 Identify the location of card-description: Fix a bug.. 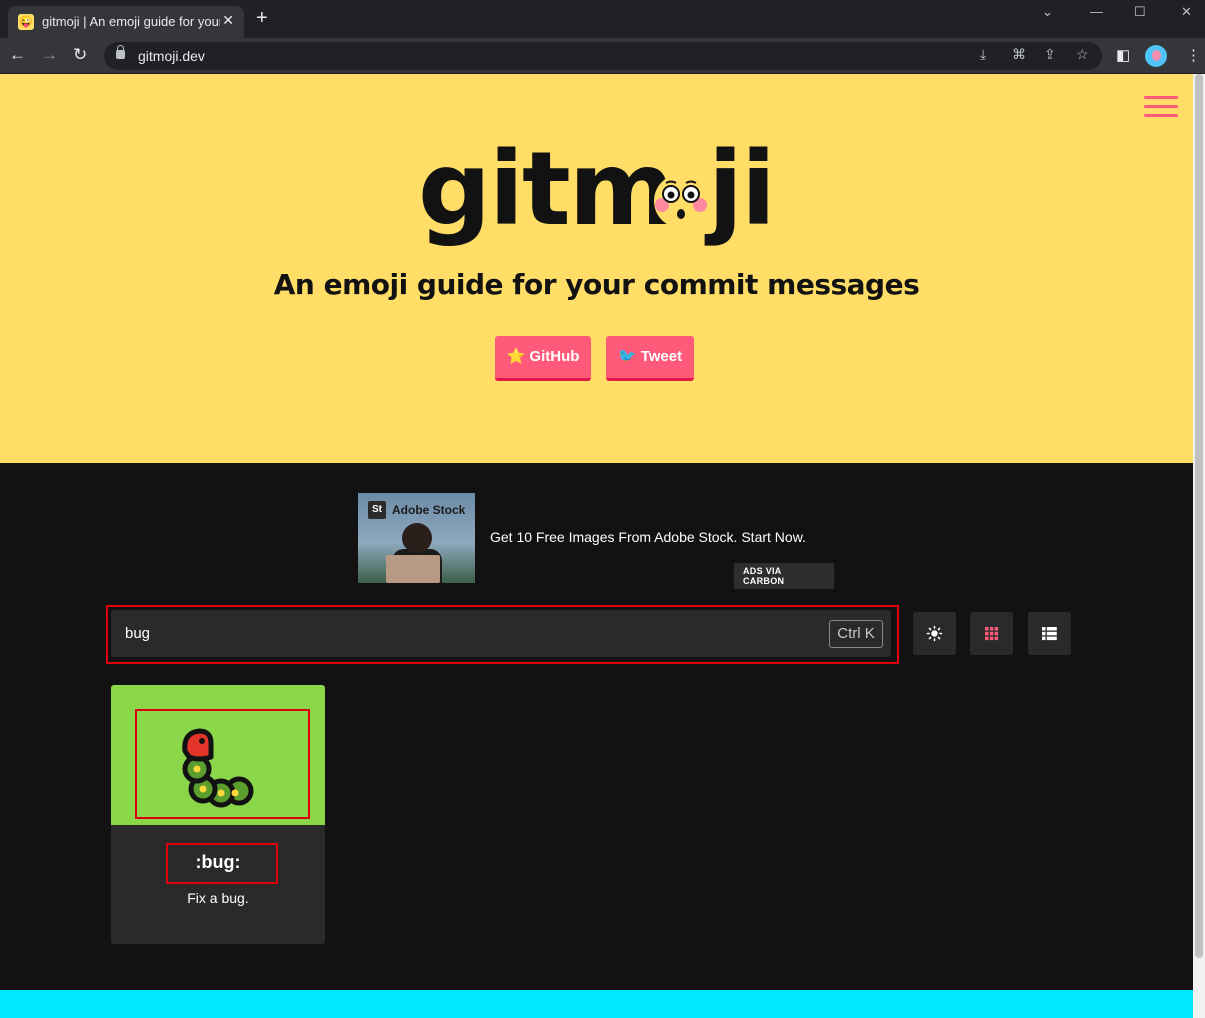
(218, 898).